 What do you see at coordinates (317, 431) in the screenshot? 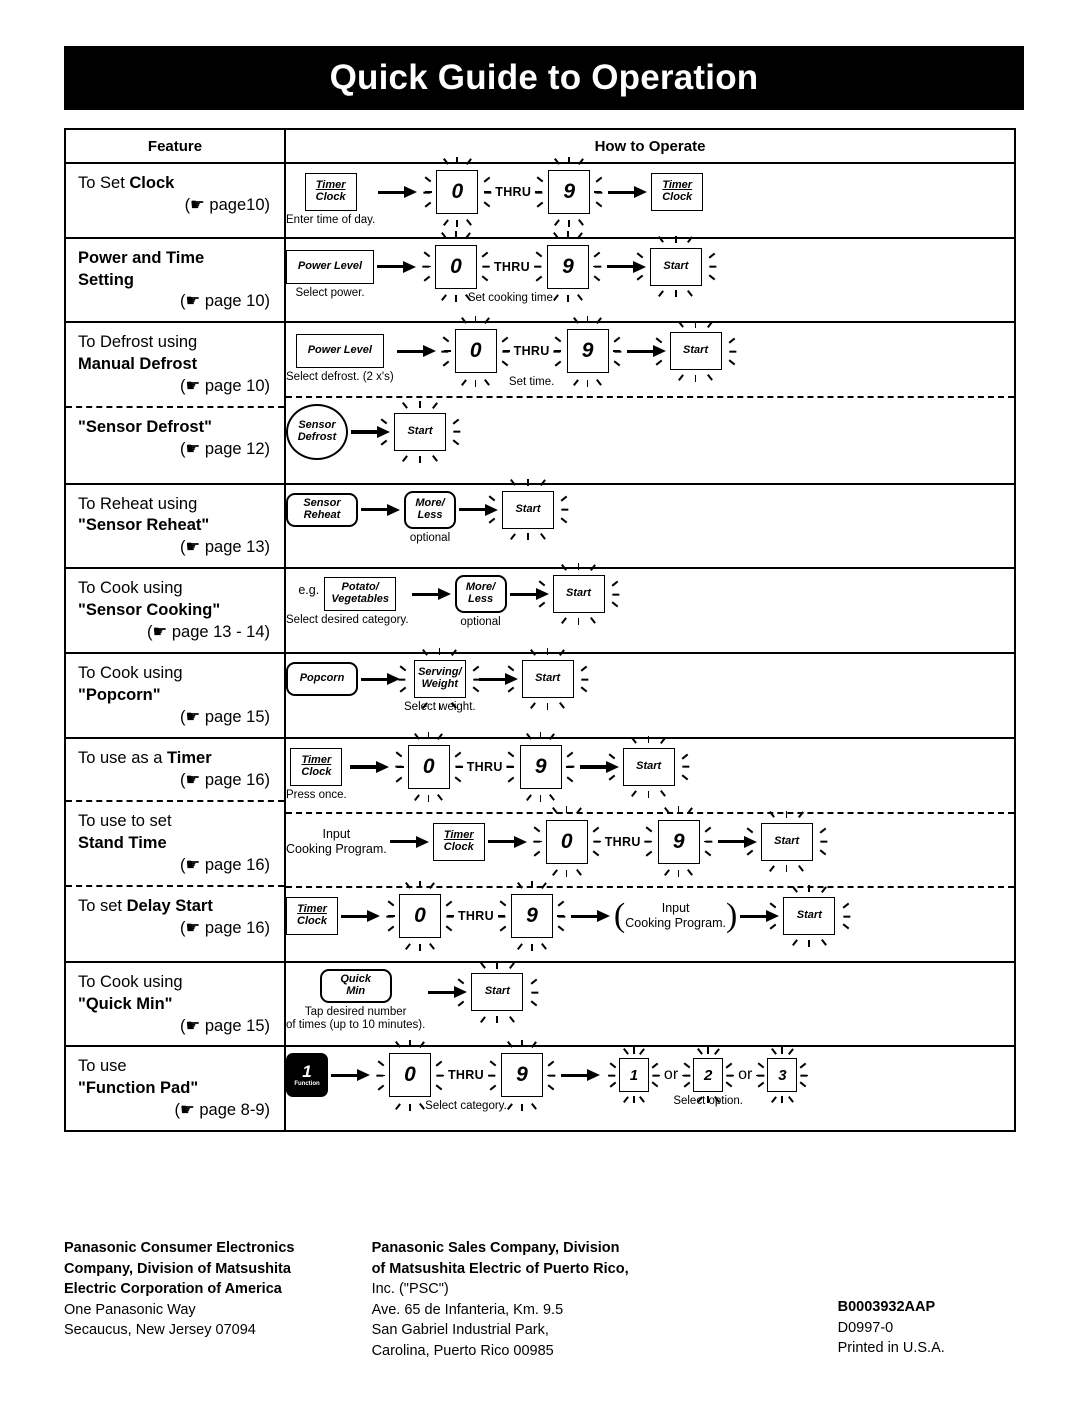
I see `key-sensor-defrost: Sensor Defrost` at bounding box center [317, 431].